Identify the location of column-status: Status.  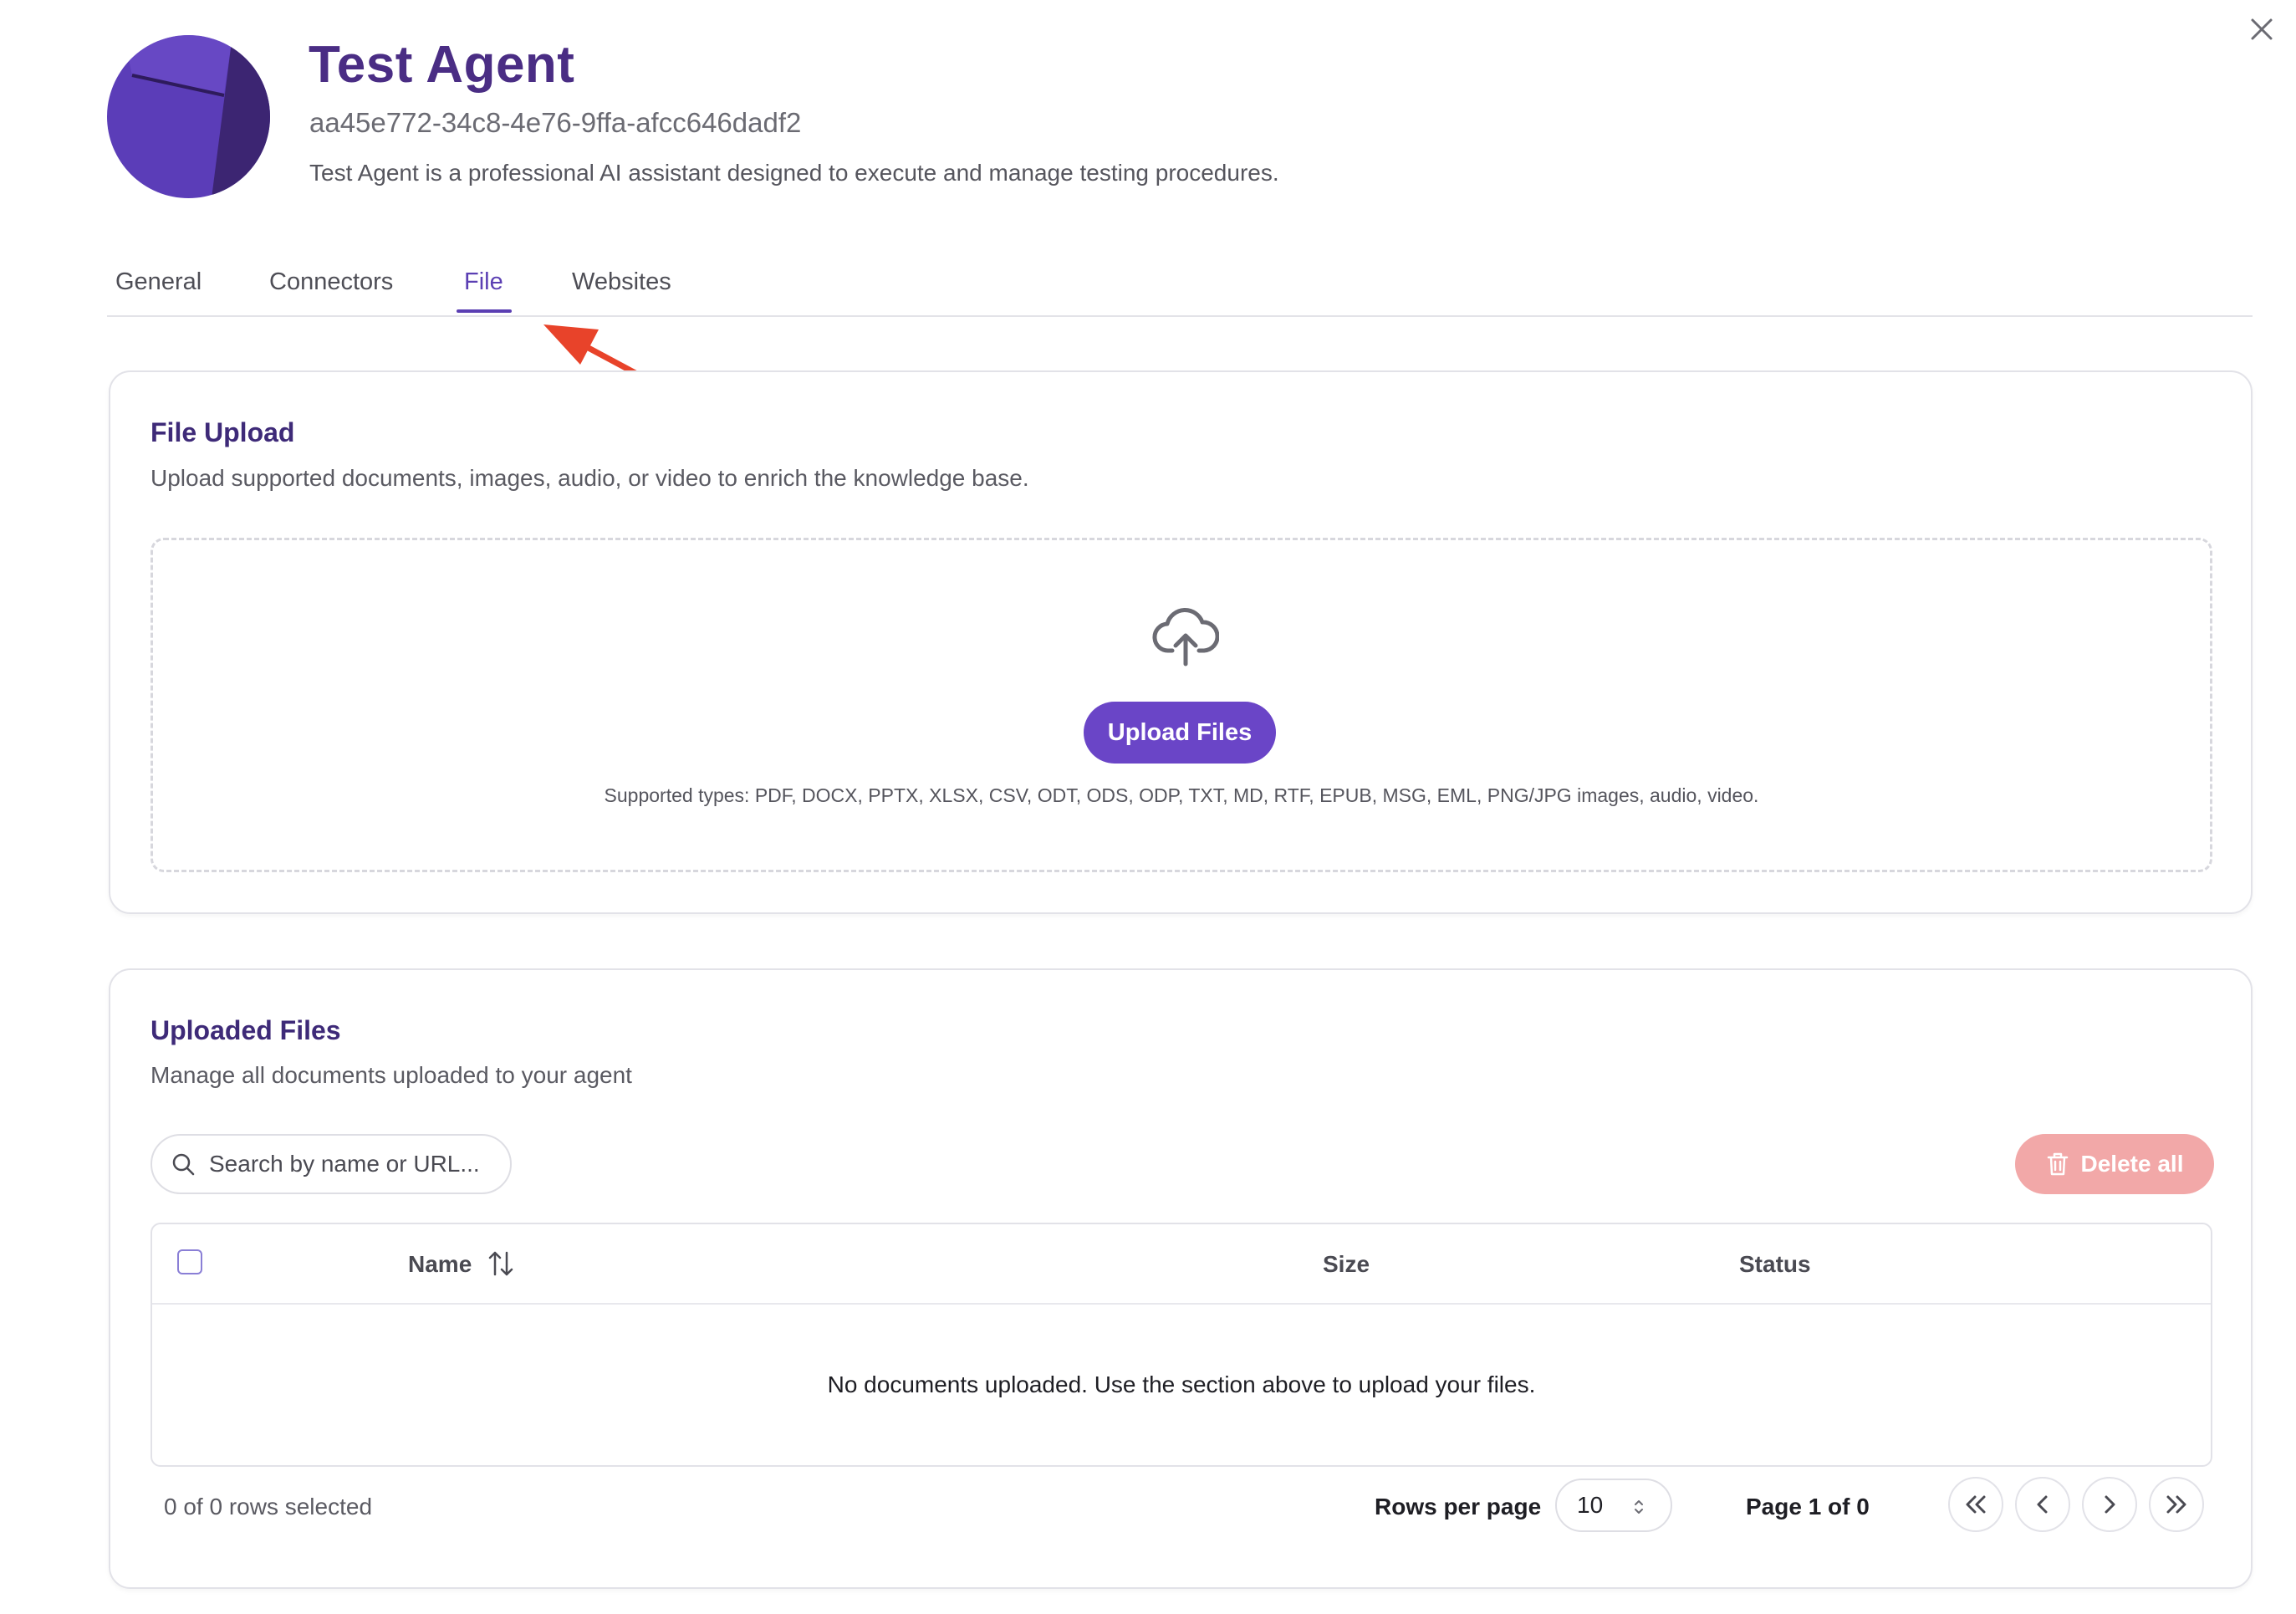
(1775, 1264).